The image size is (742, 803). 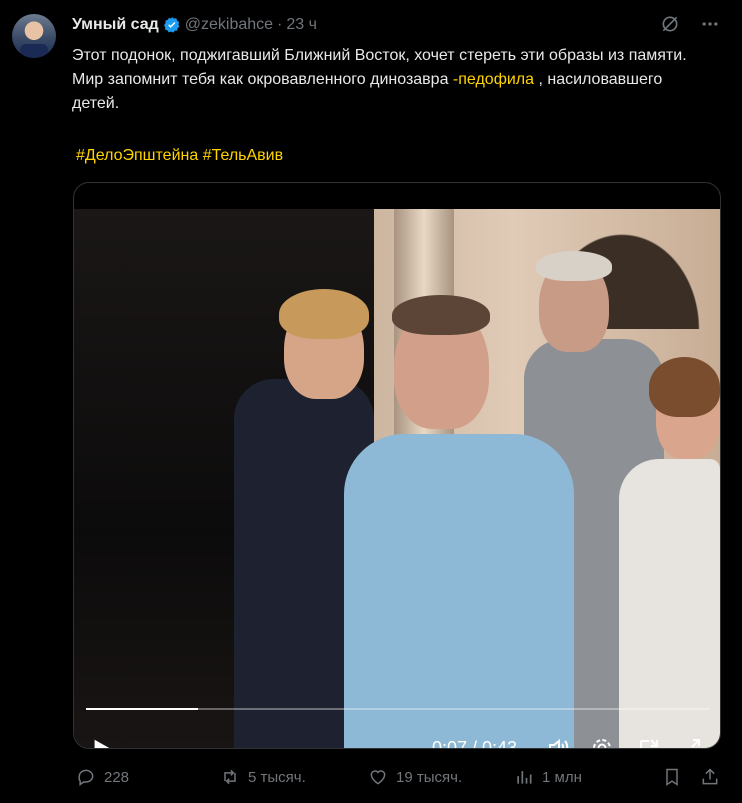 I want to click on grok-icon, so click(x=670, y=24).